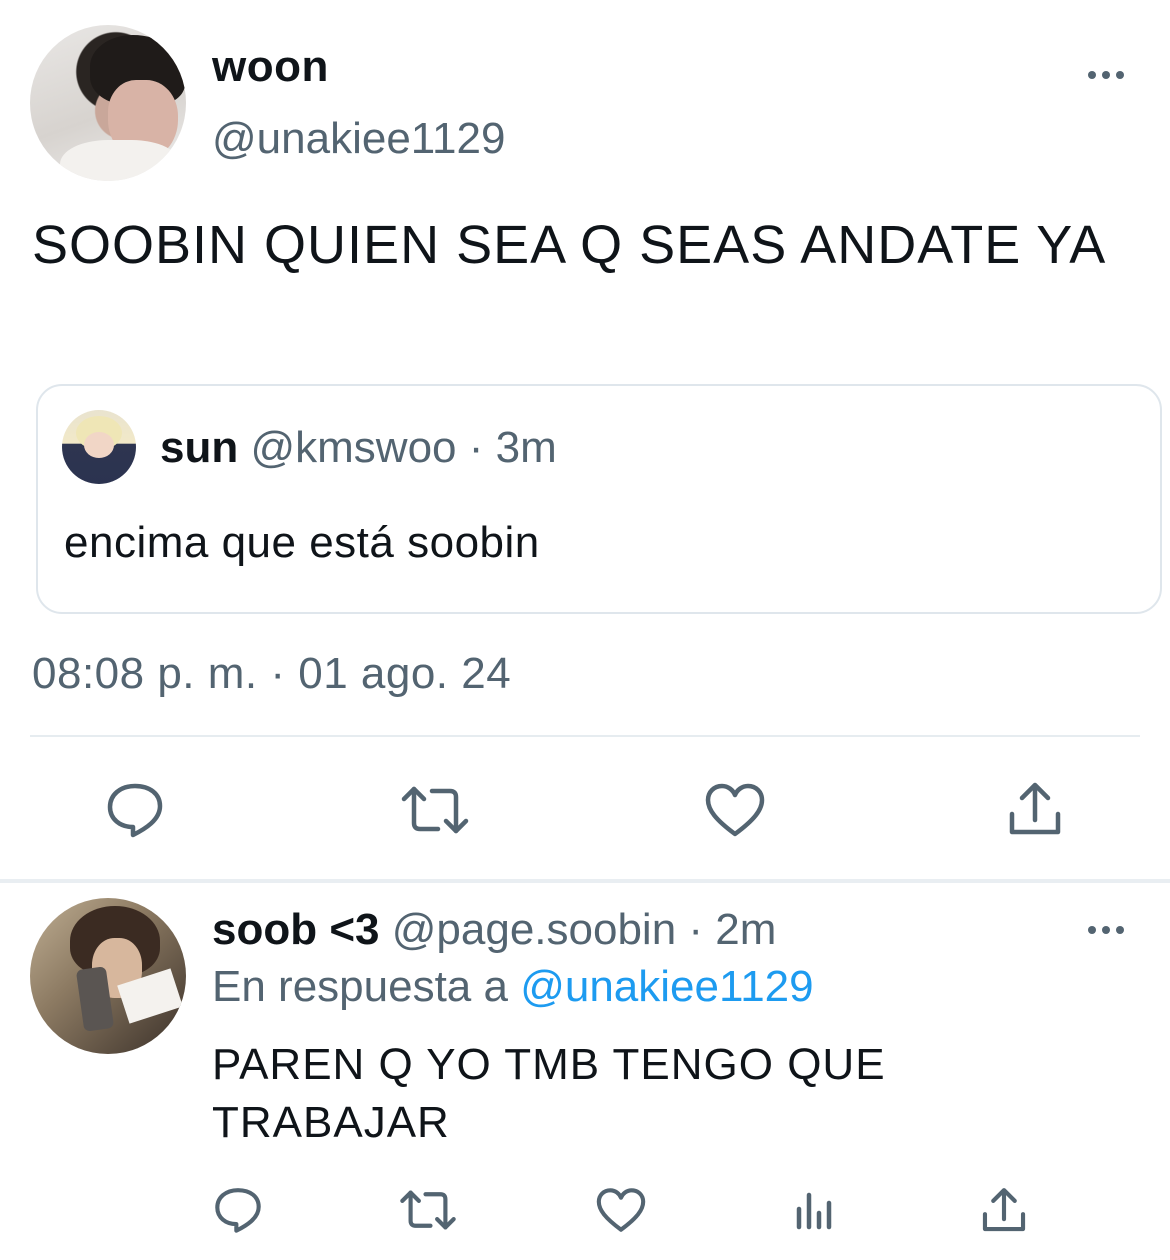 Image resolution: width=1170 pixels, height=1260 pixels. Describe the element at coordinates (512, 447) in the screenshot. I see `quoted-time: · 3m` at that location.